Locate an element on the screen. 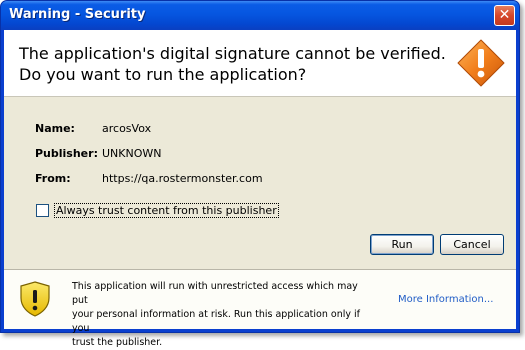  from-label: From: is located at coordinates (53, 178).